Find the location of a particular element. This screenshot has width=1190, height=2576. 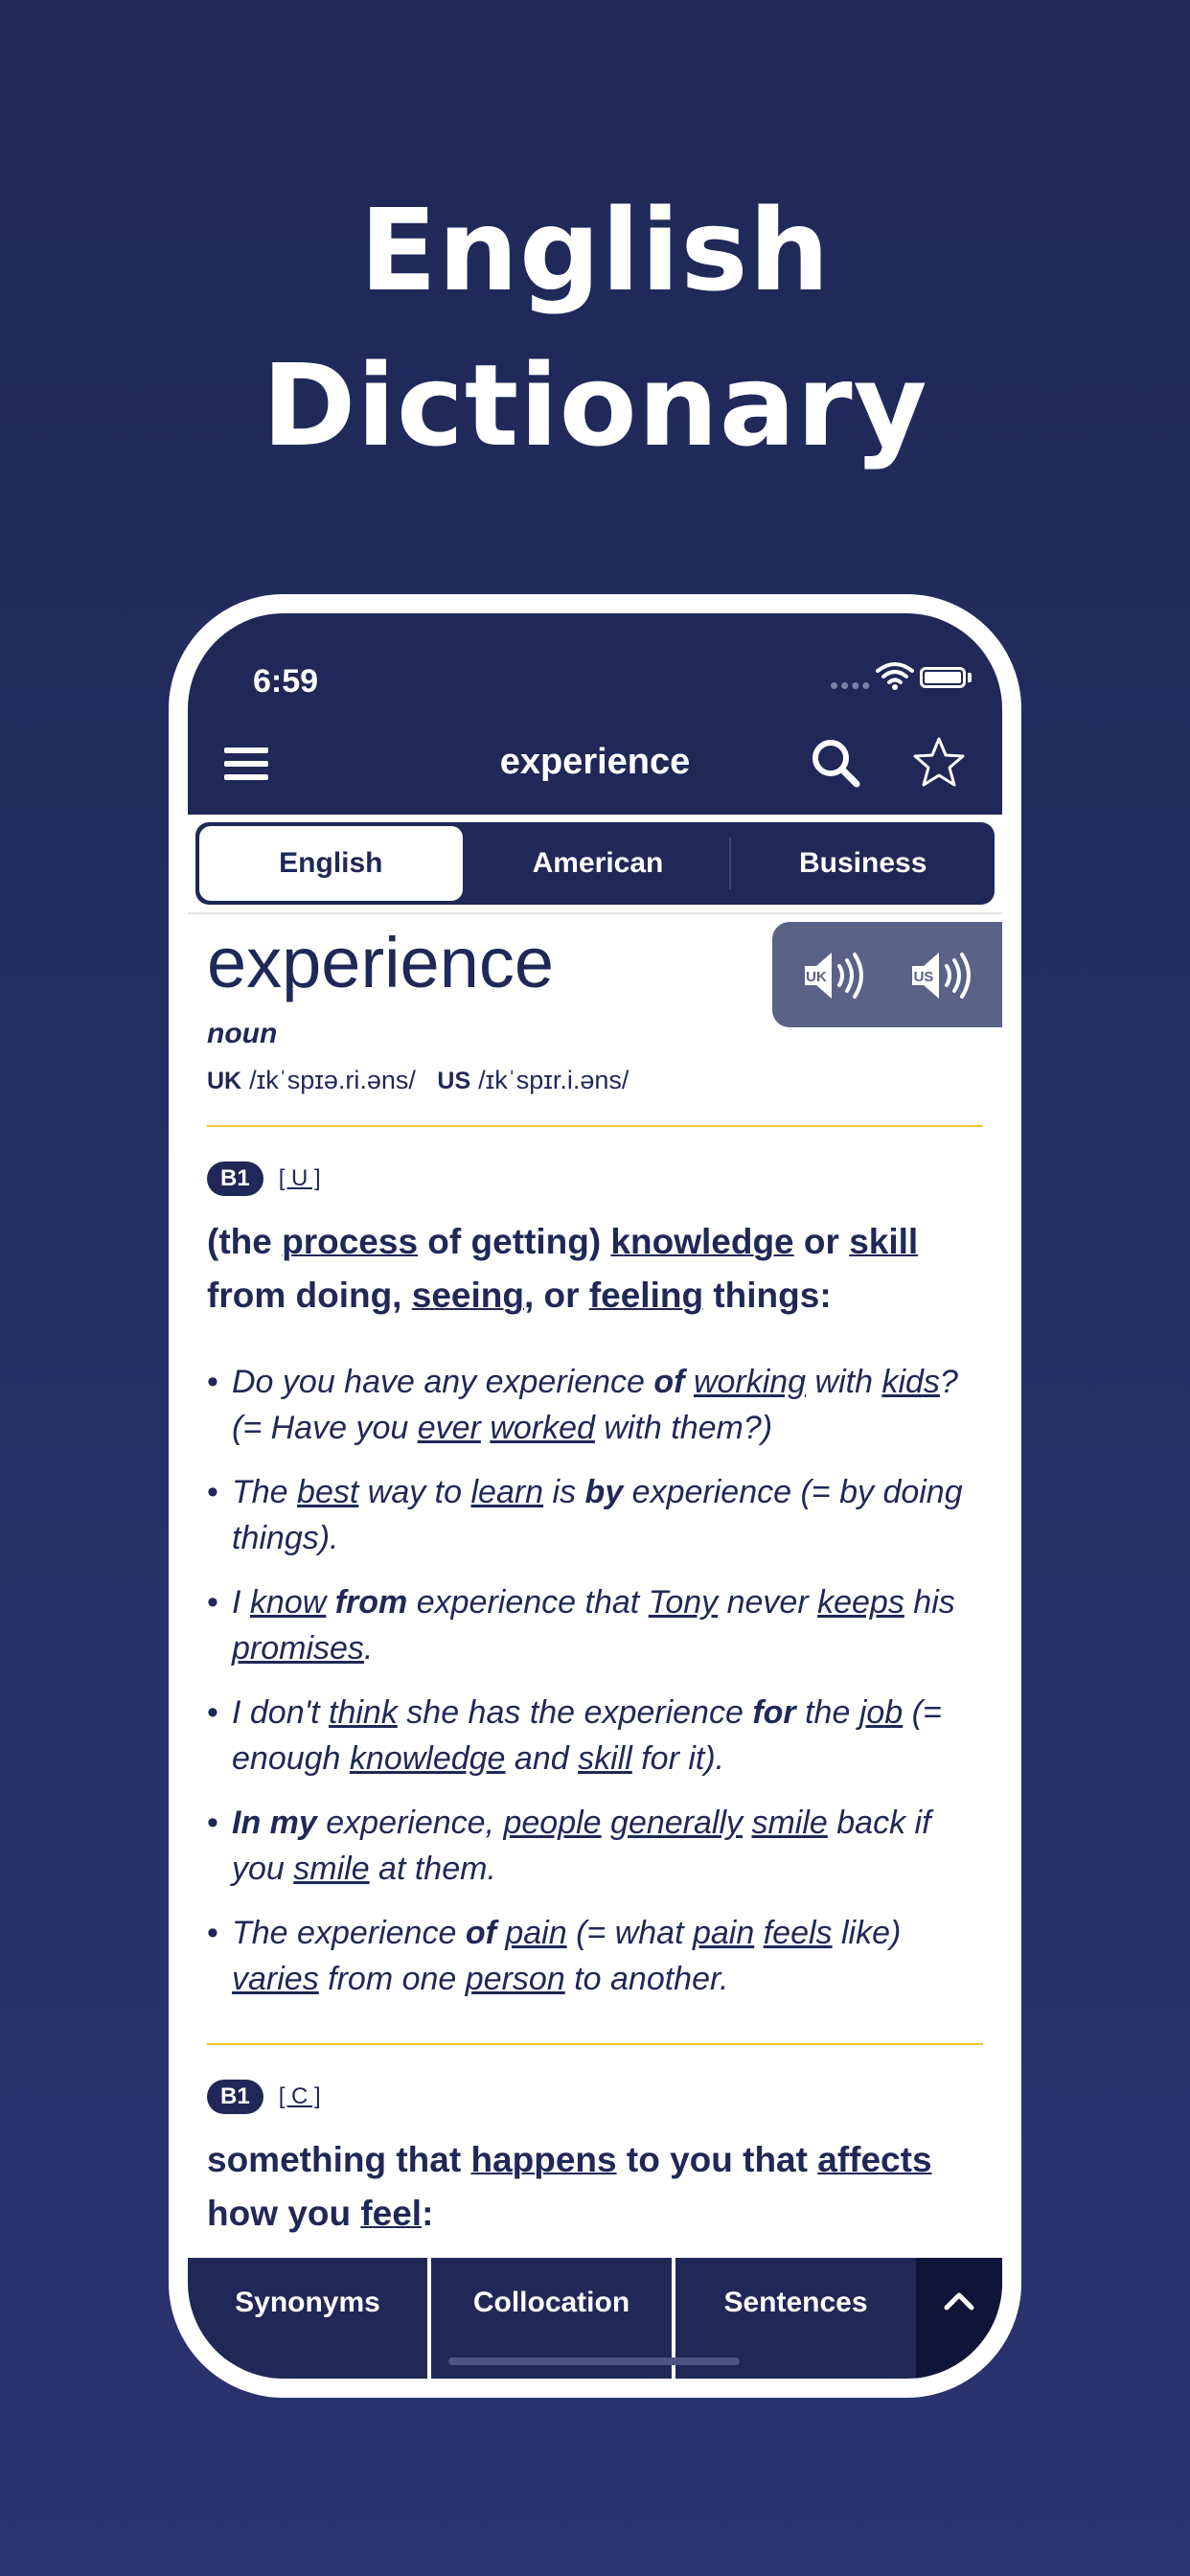

nav-bar: experience is located at coordinates (595, 767).